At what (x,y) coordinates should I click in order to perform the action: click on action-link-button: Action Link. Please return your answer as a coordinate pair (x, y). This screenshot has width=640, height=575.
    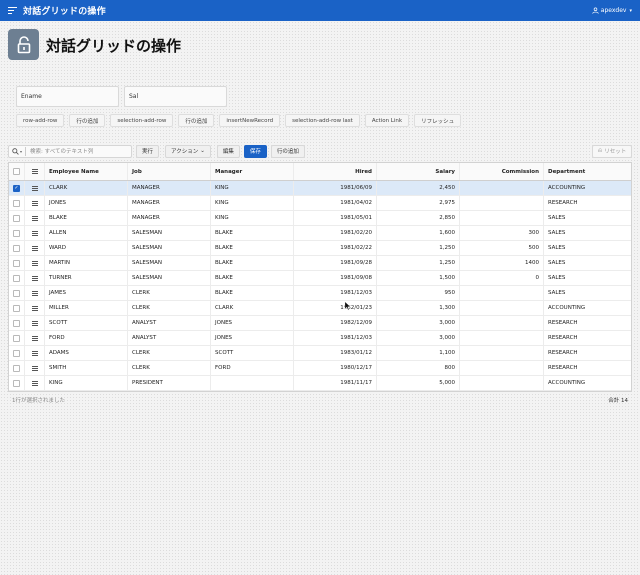
    Looking at the image, I should click on (387, 120).